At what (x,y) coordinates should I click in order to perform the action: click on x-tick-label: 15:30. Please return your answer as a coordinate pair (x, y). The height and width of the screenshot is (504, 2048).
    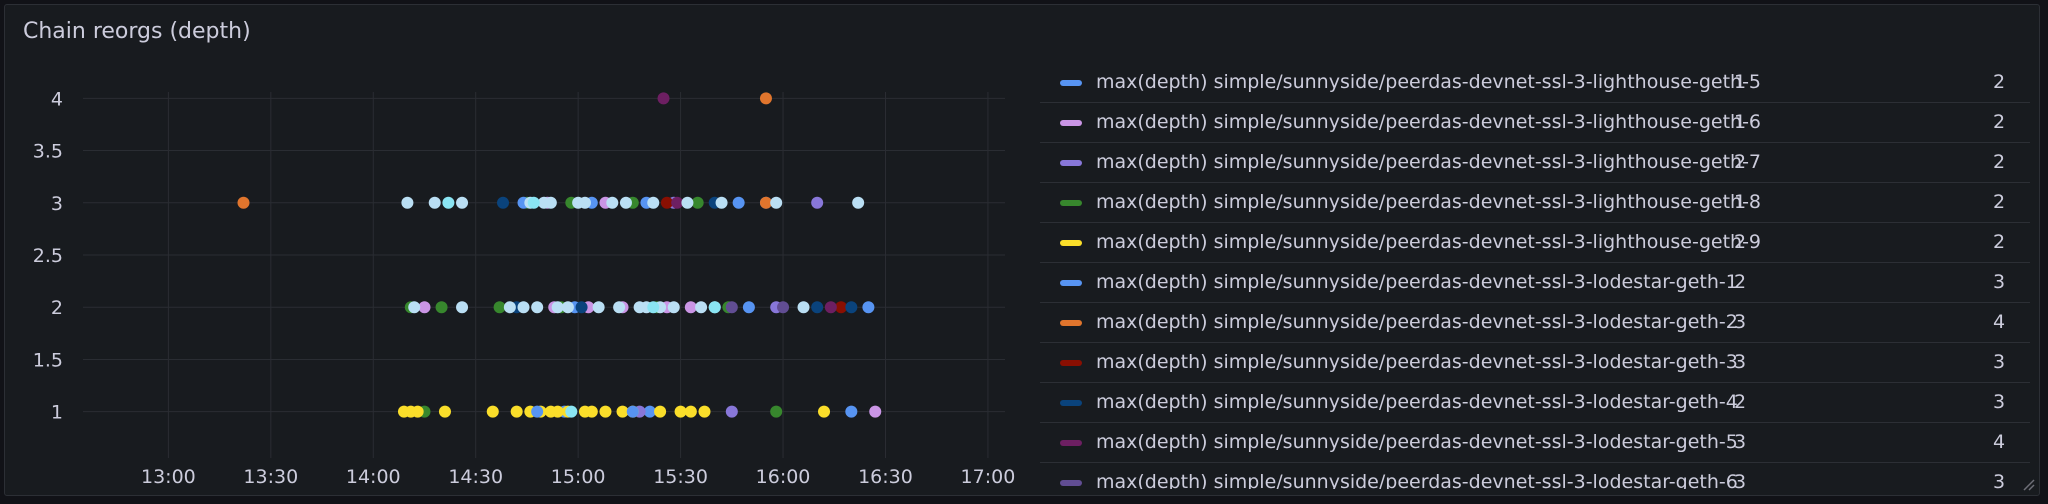
    Looking at the image, I should click on (680, 477).